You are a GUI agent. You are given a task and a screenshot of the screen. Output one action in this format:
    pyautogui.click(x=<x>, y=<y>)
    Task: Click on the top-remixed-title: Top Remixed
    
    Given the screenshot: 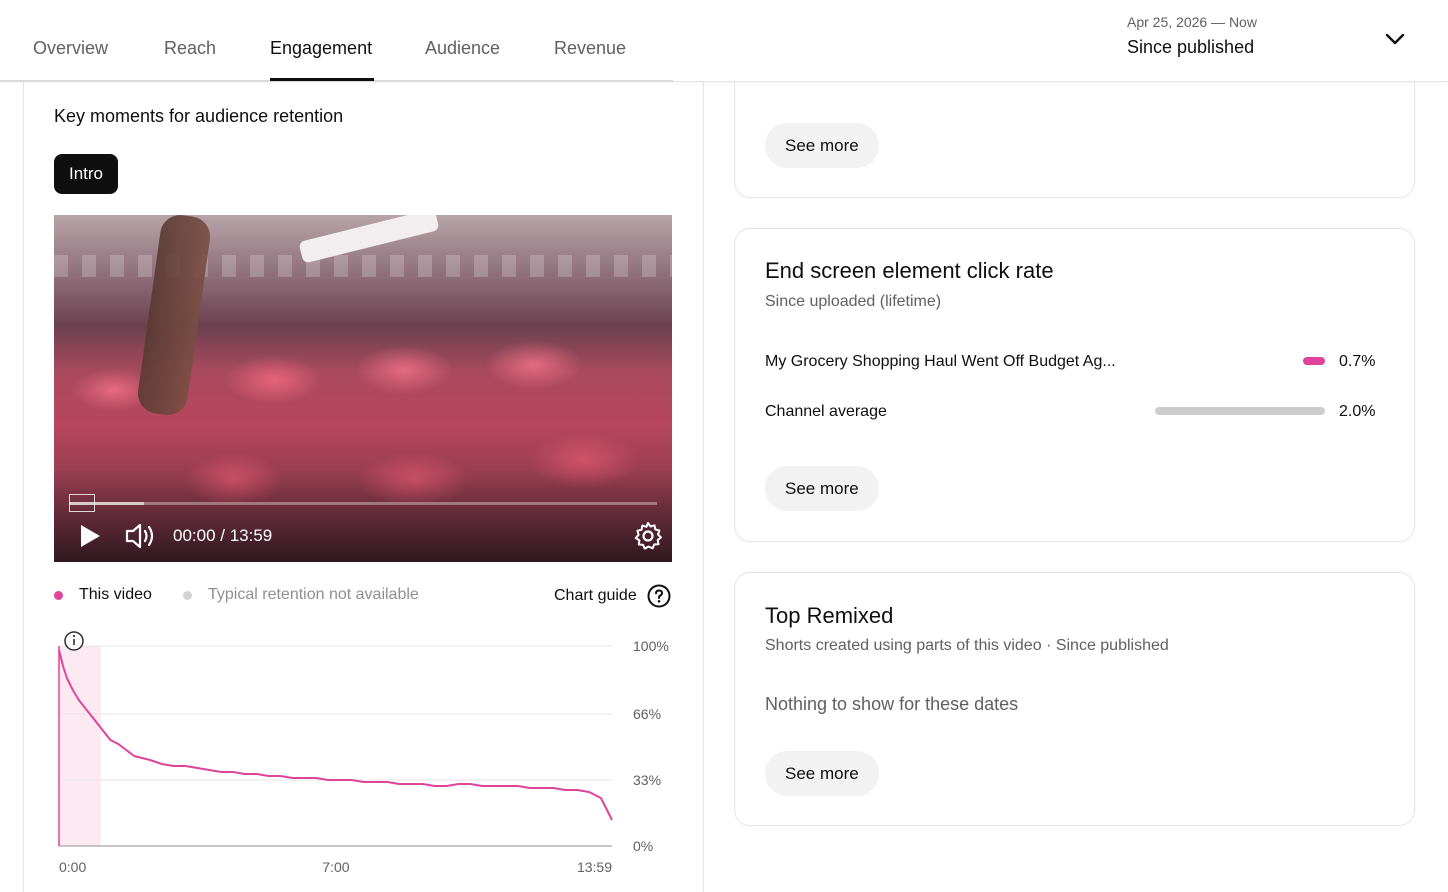 What is the action you would take?
    pyautogui.click(x=829, y=615)
    